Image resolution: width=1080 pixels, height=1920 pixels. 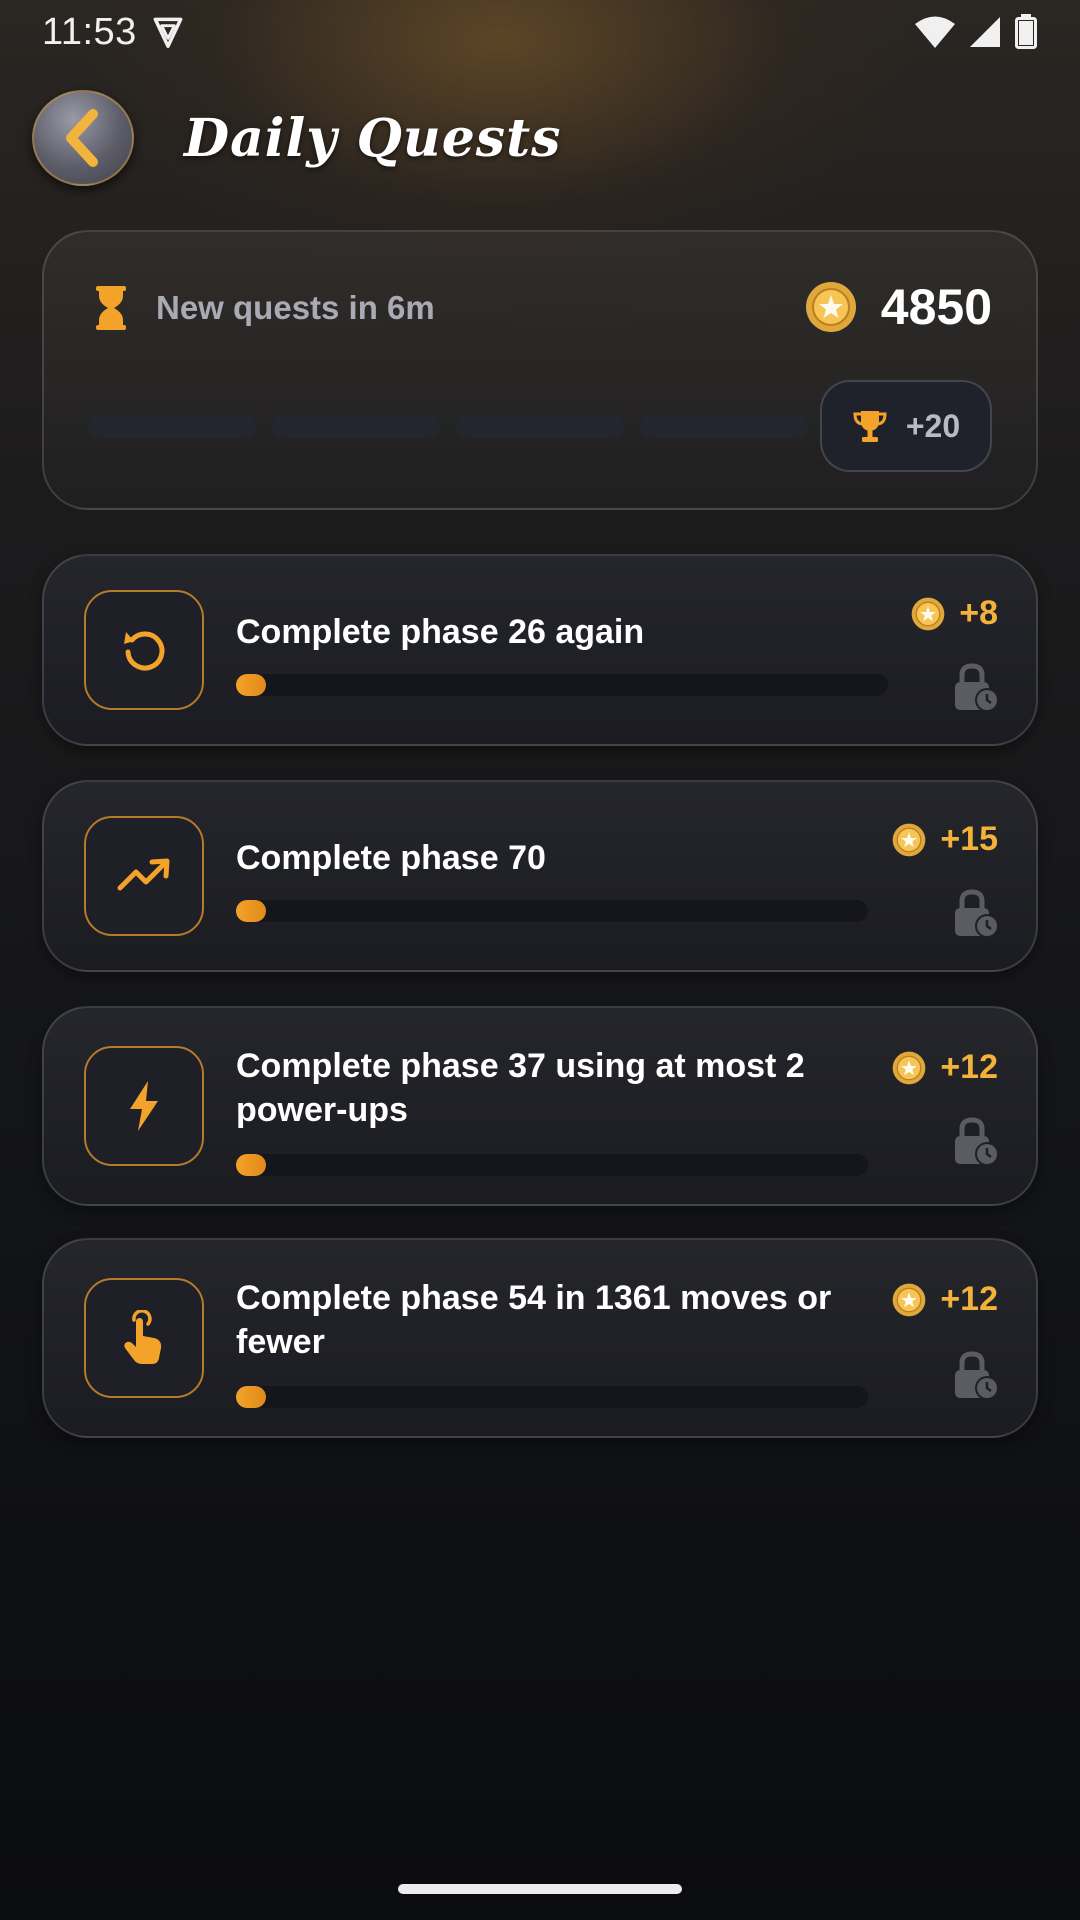 I want to click on hourglass-icon, so click(x=111, y=308).